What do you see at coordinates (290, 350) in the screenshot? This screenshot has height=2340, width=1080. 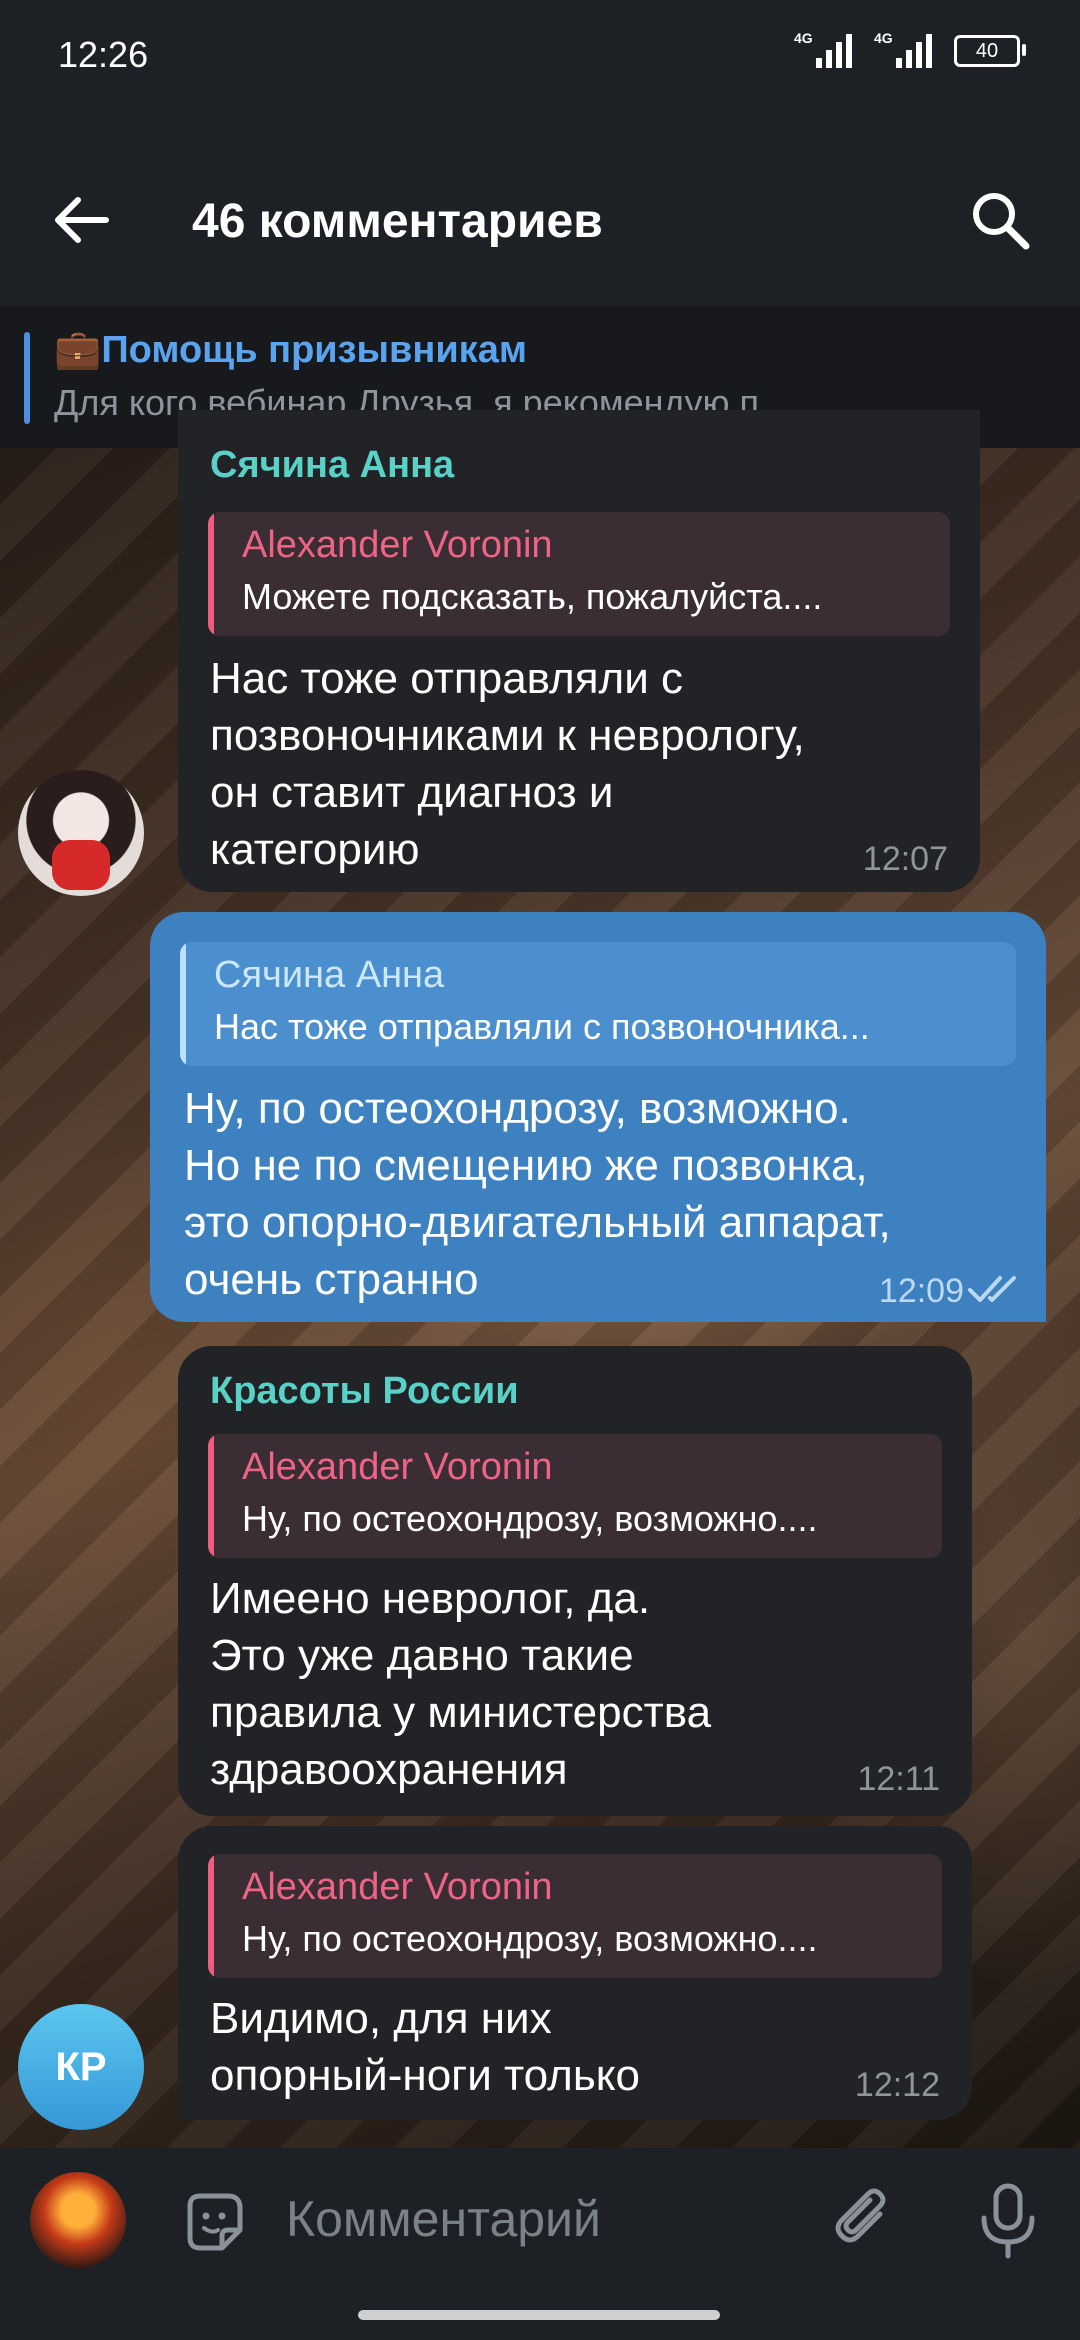 I see `pinned-title: 💼Помощь призывникам` at bounding box center [290, 350].